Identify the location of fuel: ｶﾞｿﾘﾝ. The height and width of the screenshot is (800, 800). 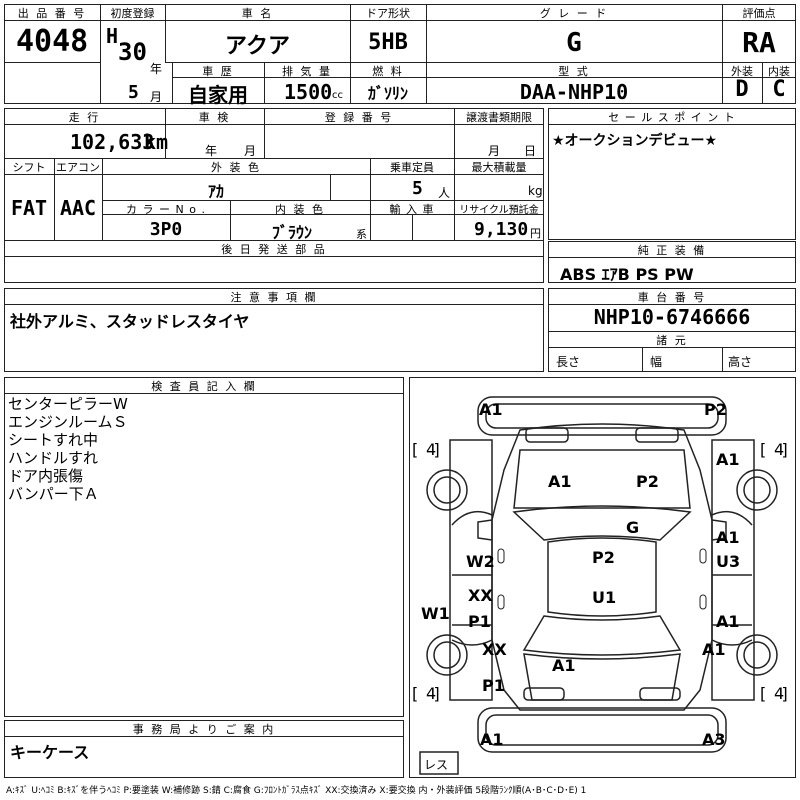
(387, 93).